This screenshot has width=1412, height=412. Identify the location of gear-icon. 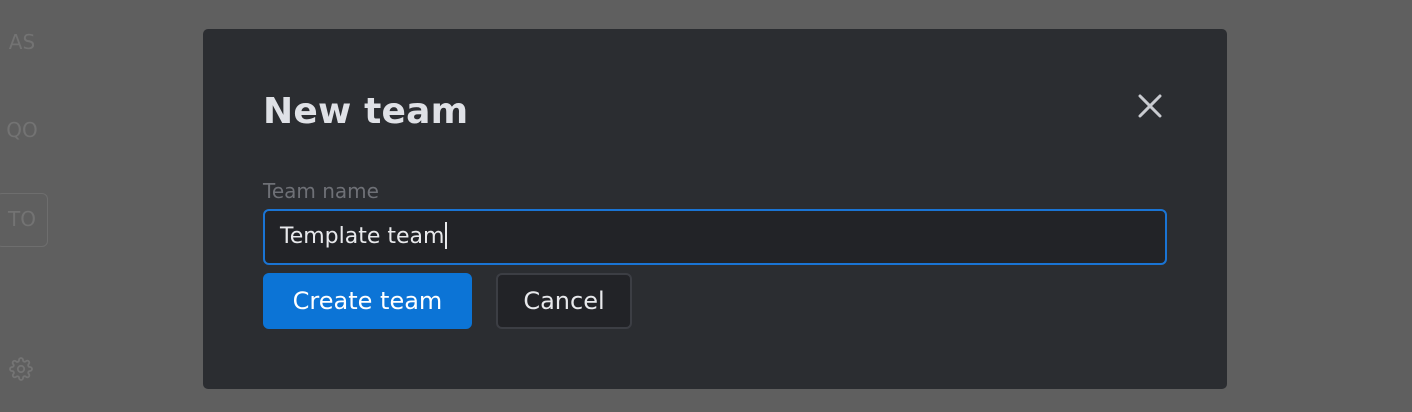
(21, 369).